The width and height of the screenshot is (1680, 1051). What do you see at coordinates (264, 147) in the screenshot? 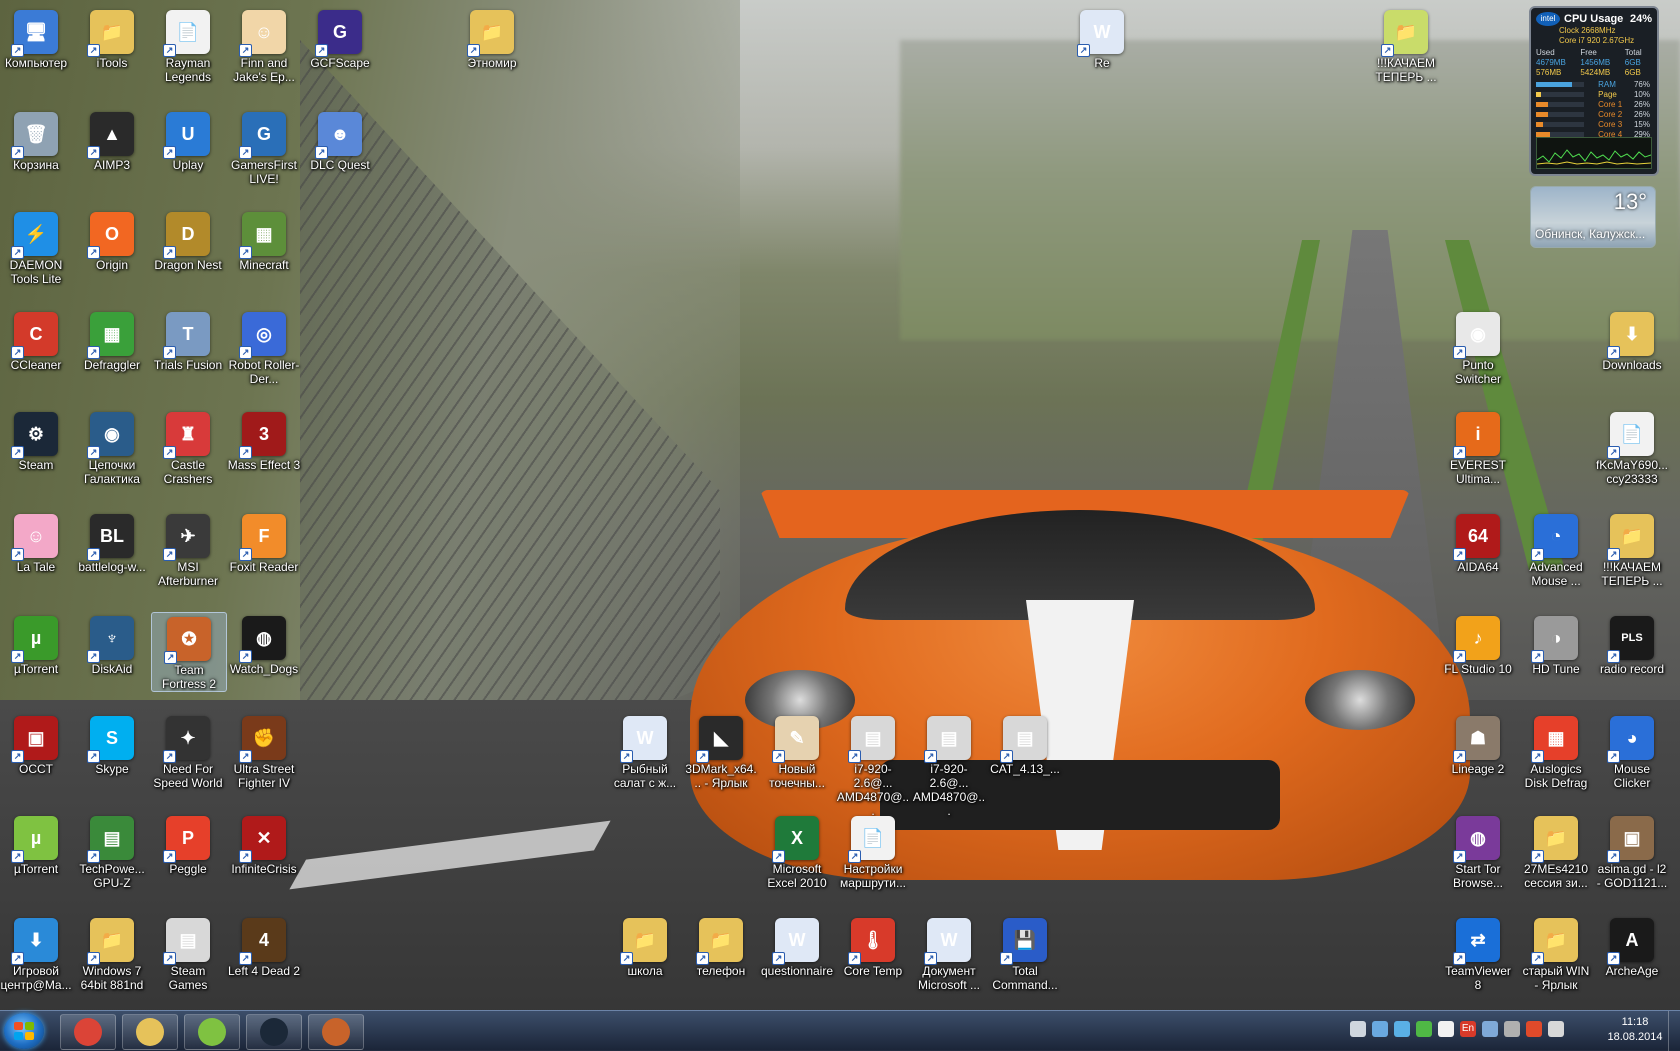
I see `desktop-icon: G ↗ GamersFirst LIVE!` at bounding box center [264, 147].